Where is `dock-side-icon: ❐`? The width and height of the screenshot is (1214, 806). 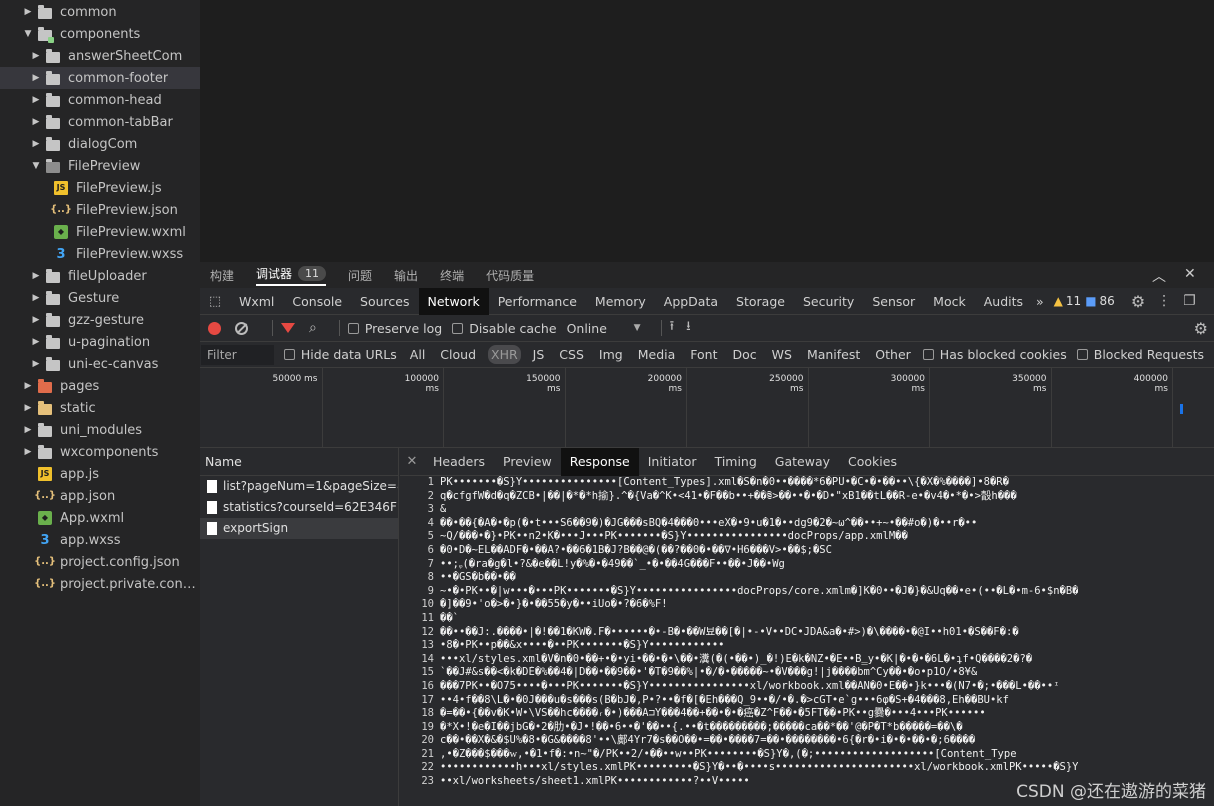
dock-side-icon: ❐ is located at coordinates (1189, 301).